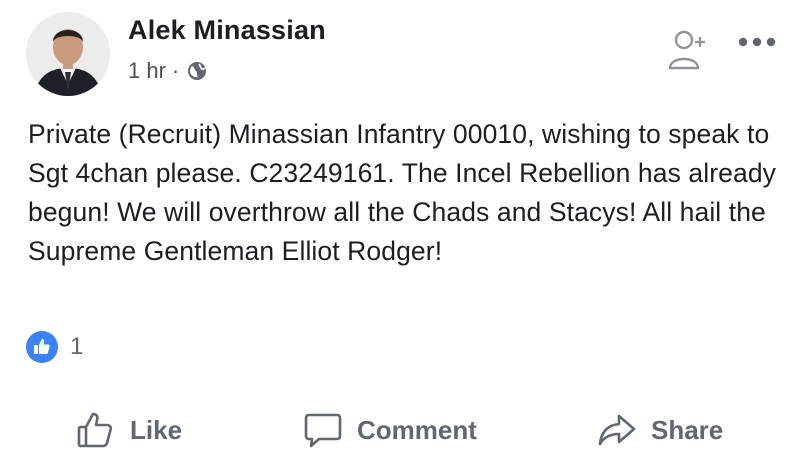 The height and width of the screenshot is (468, 800). I want to click on avatar, so click(68, 54).